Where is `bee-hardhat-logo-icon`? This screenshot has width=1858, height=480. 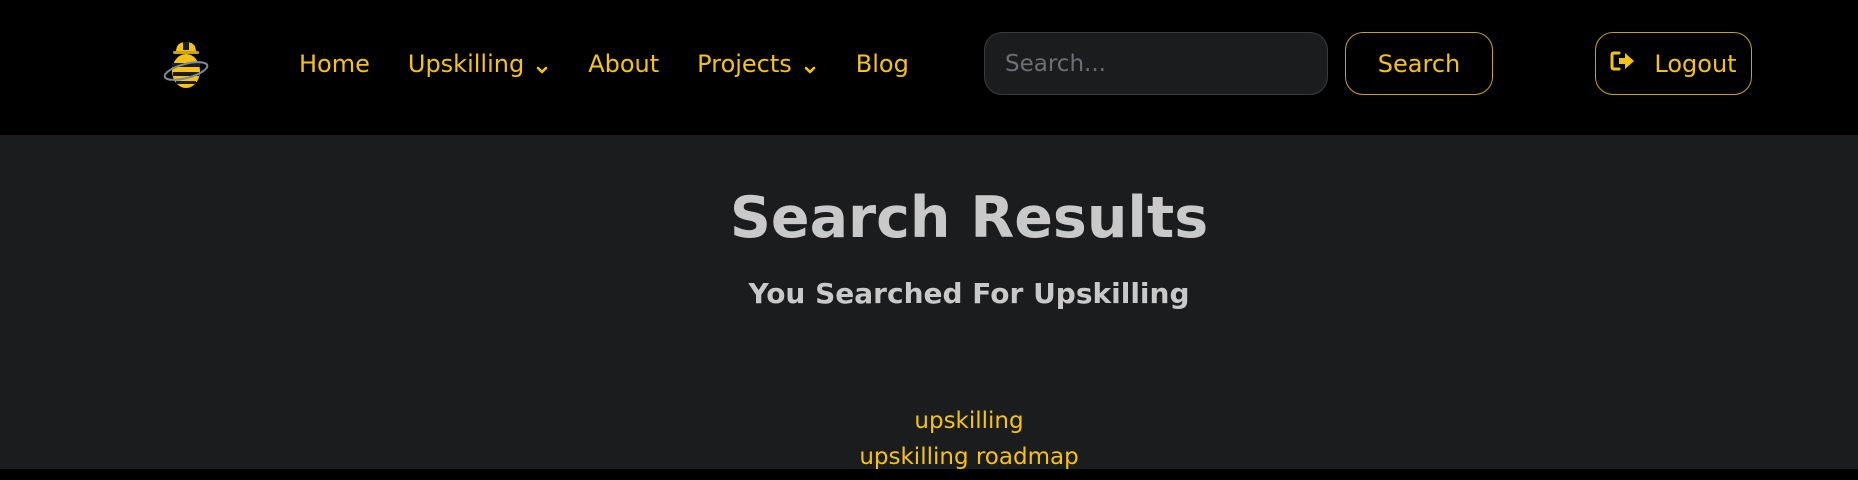 bee-hardhat-logo-icon is located at coordinates (186, 65).